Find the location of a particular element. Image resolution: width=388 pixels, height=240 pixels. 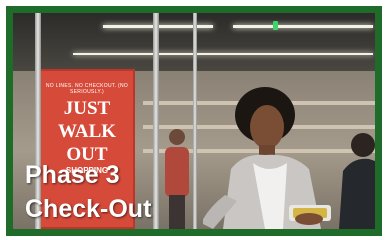

shopper-foreground is located at coordinates (357, 181).